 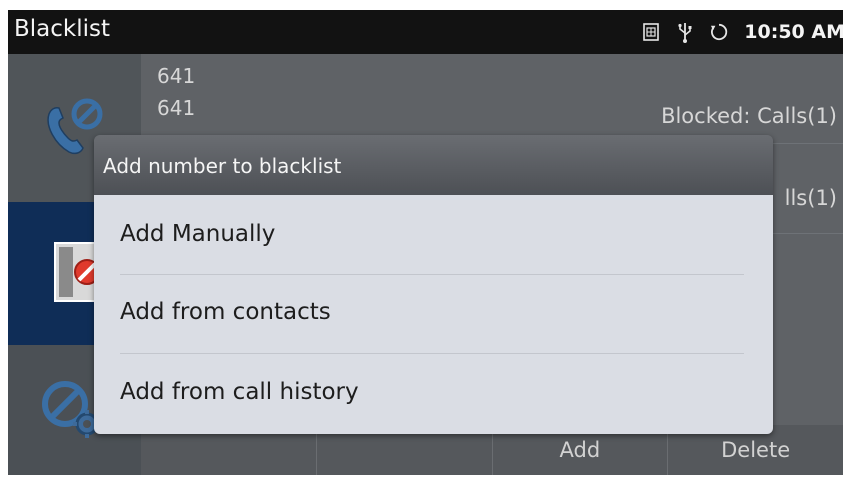 I want to click on list-item-number: 641, so click(x=176, y=108).